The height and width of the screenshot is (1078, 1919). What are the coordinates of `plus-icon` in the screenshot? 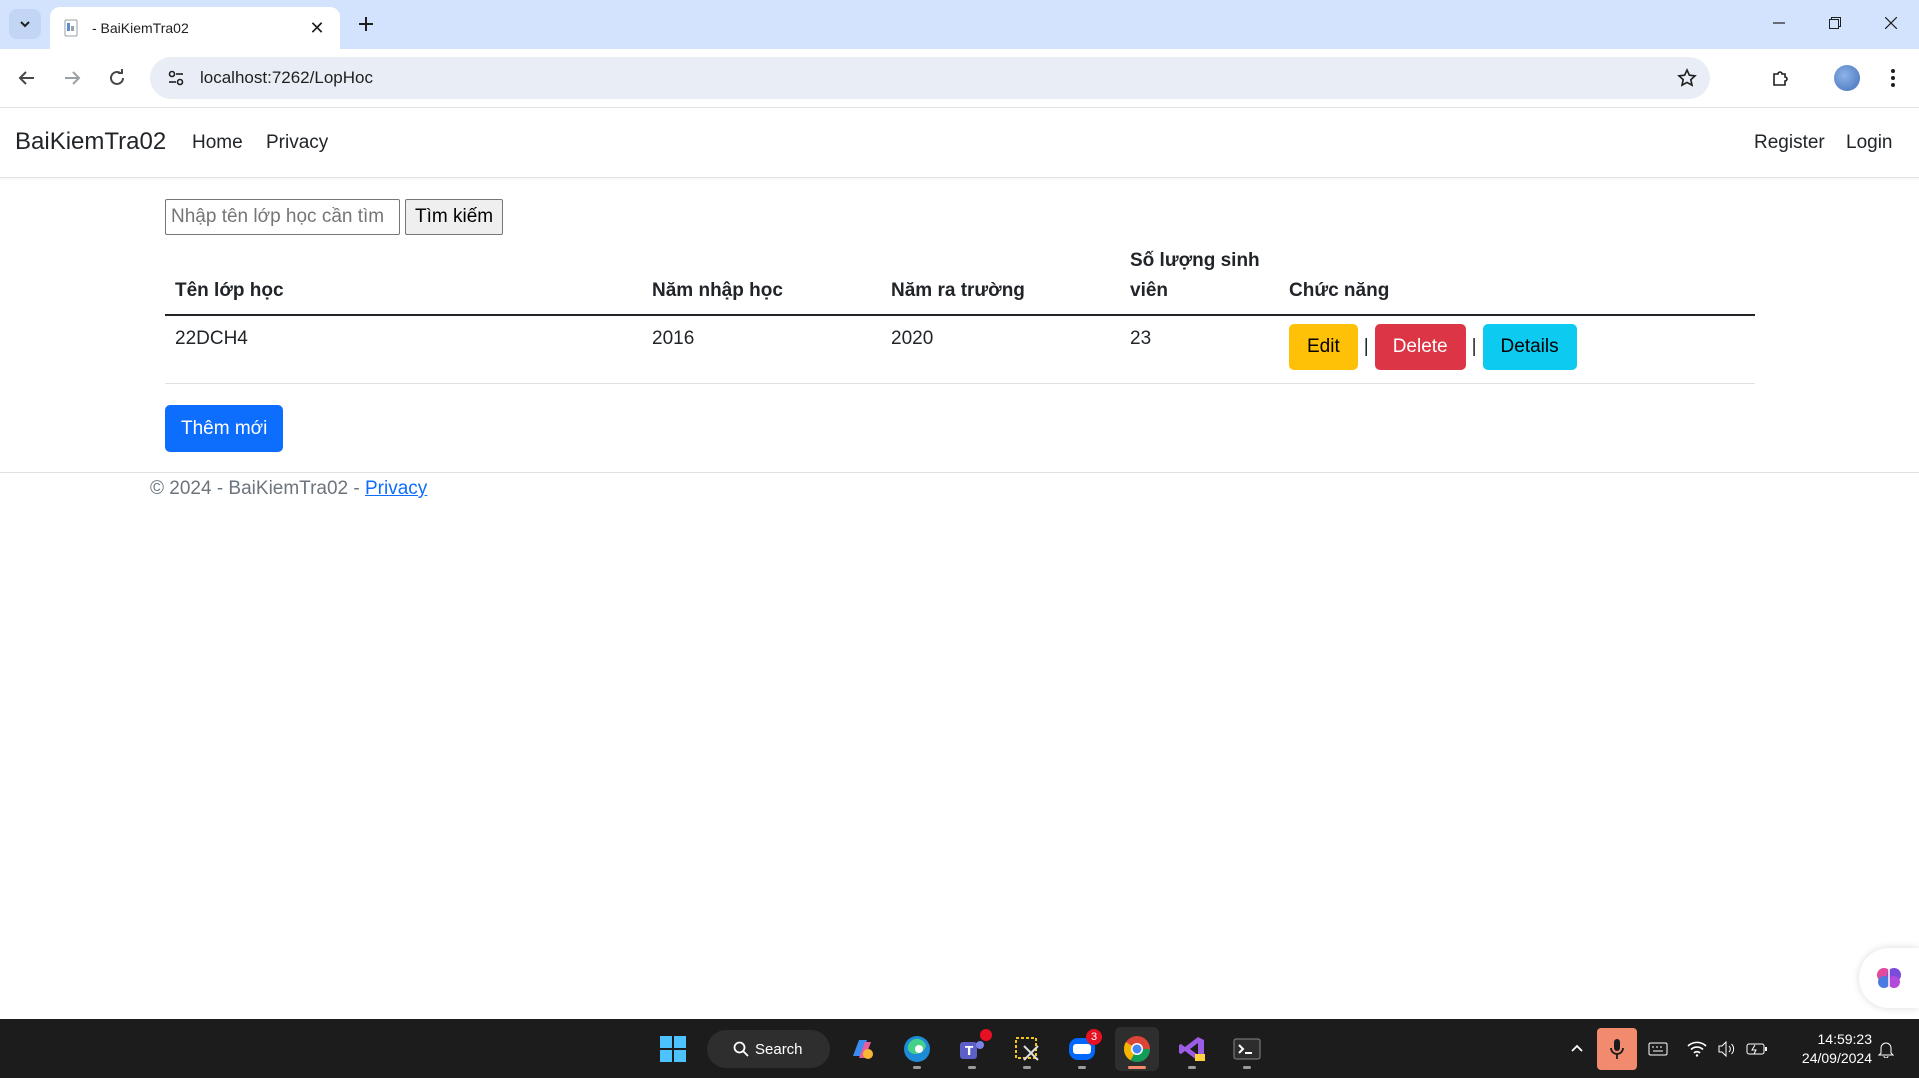 It's located at (366, 24).